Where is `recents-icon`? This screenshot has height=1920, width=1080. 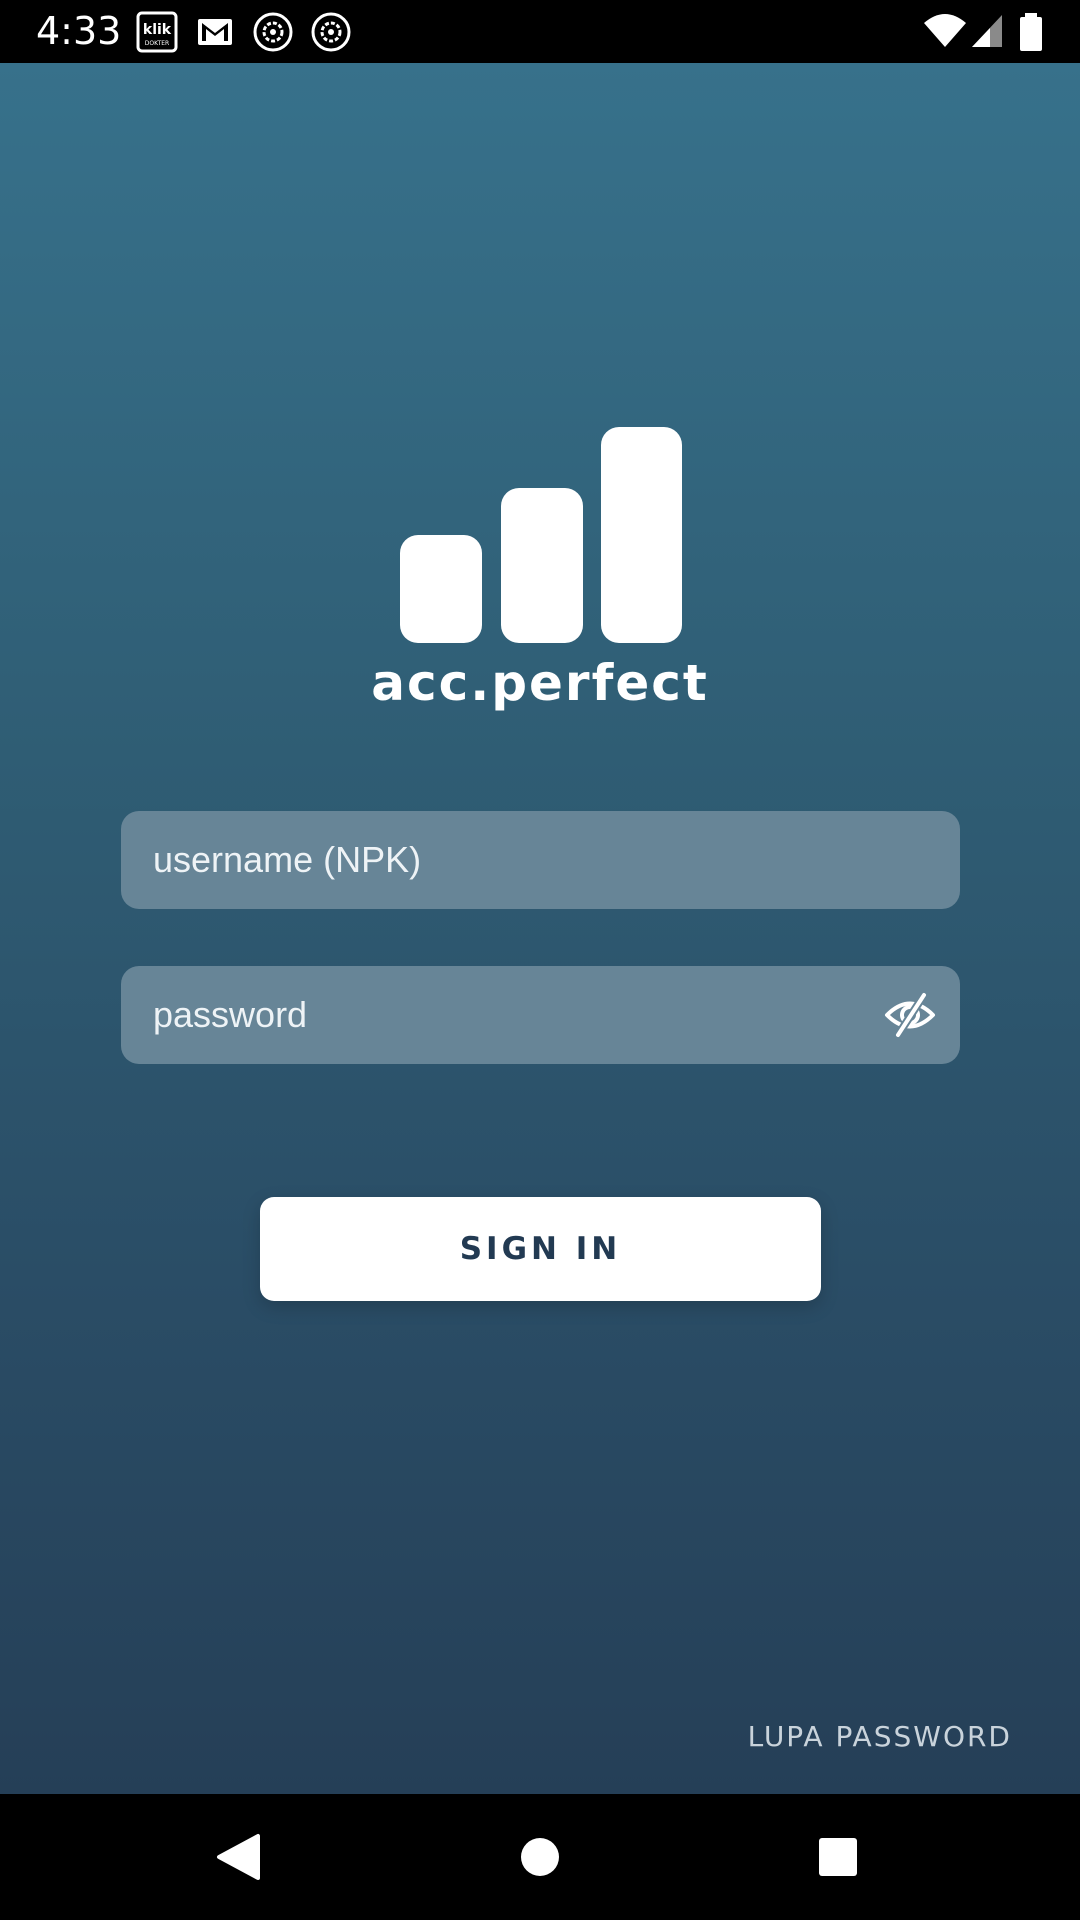
recents-icon is located at coordinates (838, 1857).